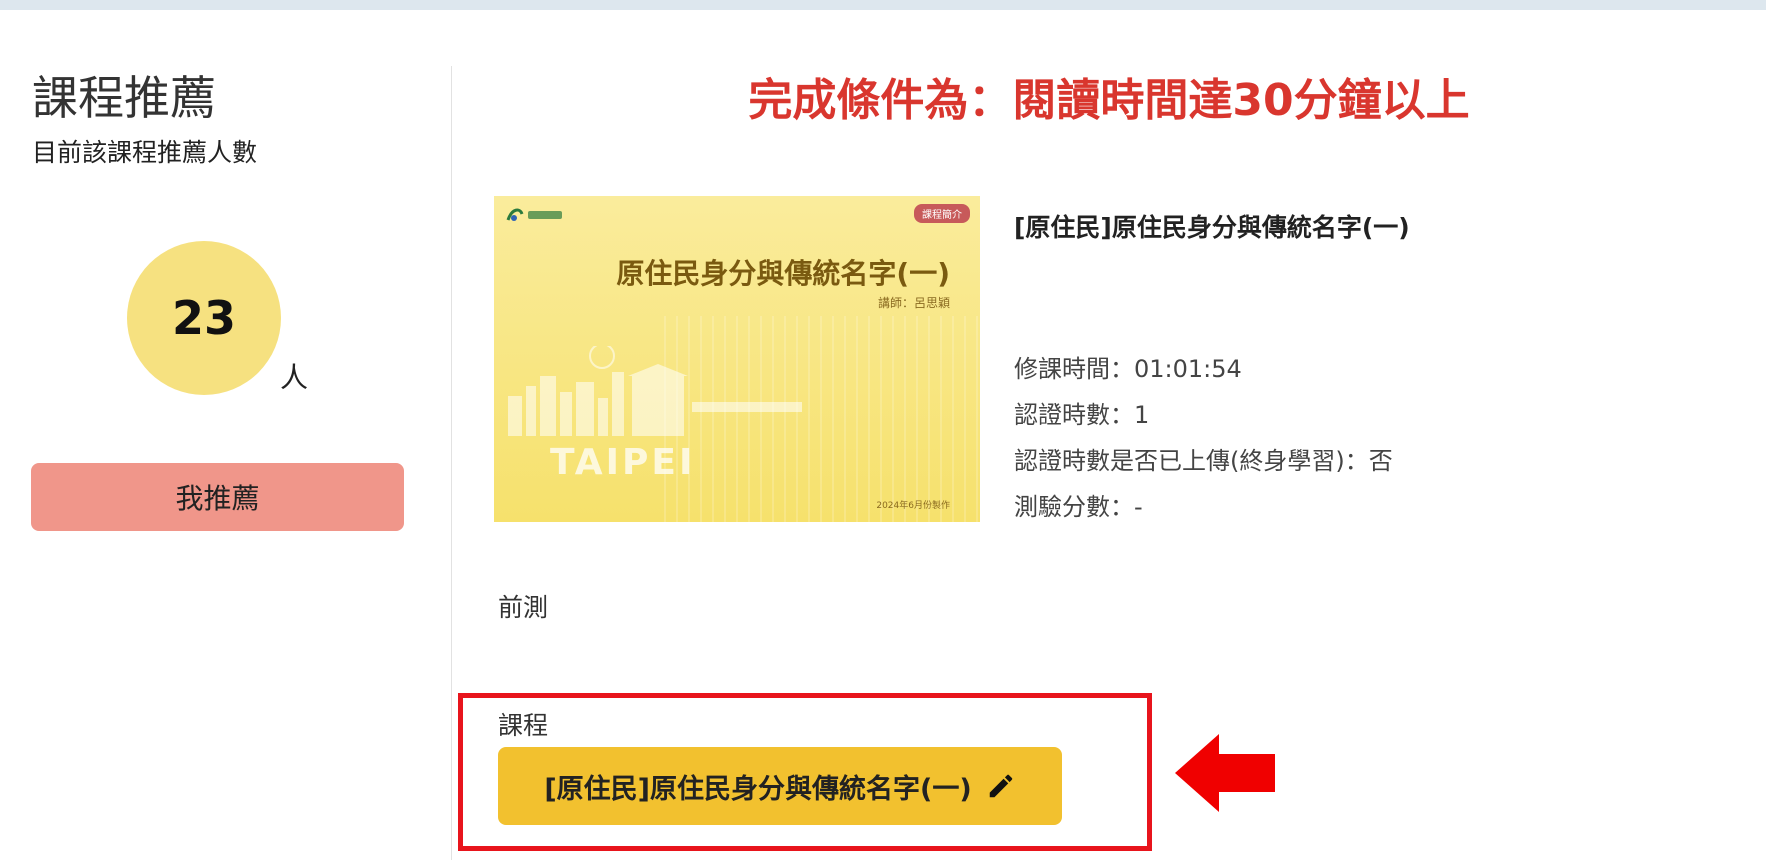 This screenshot has height=860, width=1766. I want to click on thumbnail-city: TAIPEI, so click(623, 462).